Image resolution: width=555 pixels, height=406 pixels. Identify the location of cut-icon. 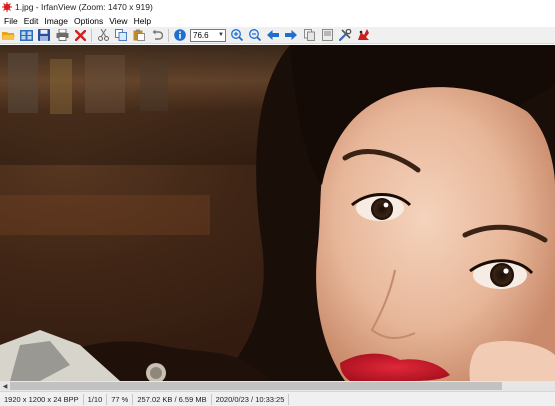
(103, 35).